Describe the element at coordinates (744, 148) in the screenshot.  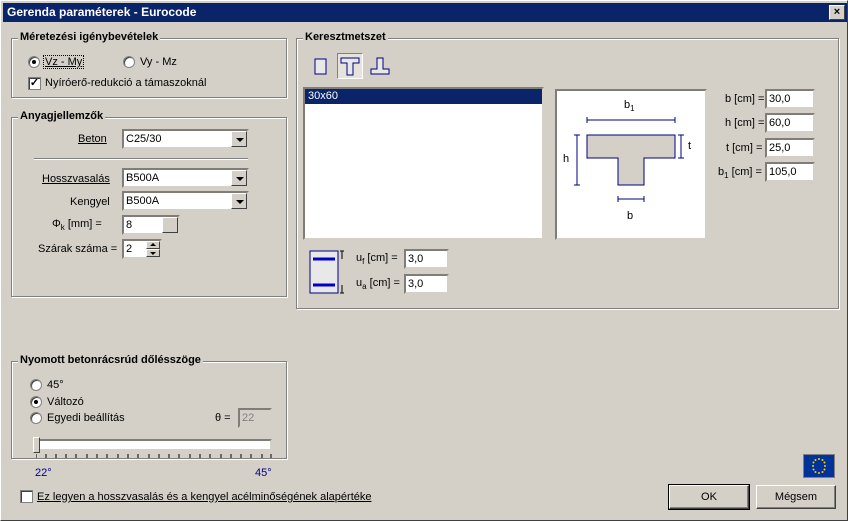
I see `param-t-label: t [cm] =` at that location.